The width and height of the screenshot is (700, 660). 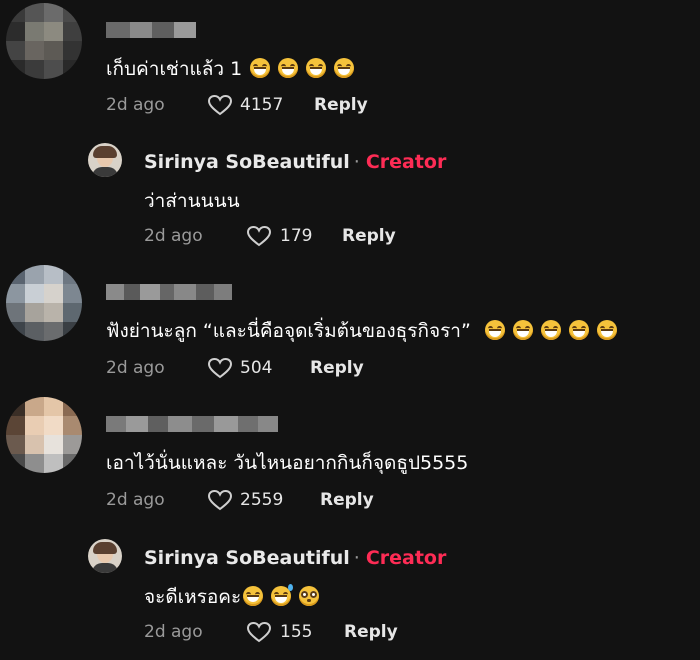 What do you see at coordinates (262, 500) in the screenshot?
I see `like-count: 2559` at bounding box center [262, 500].